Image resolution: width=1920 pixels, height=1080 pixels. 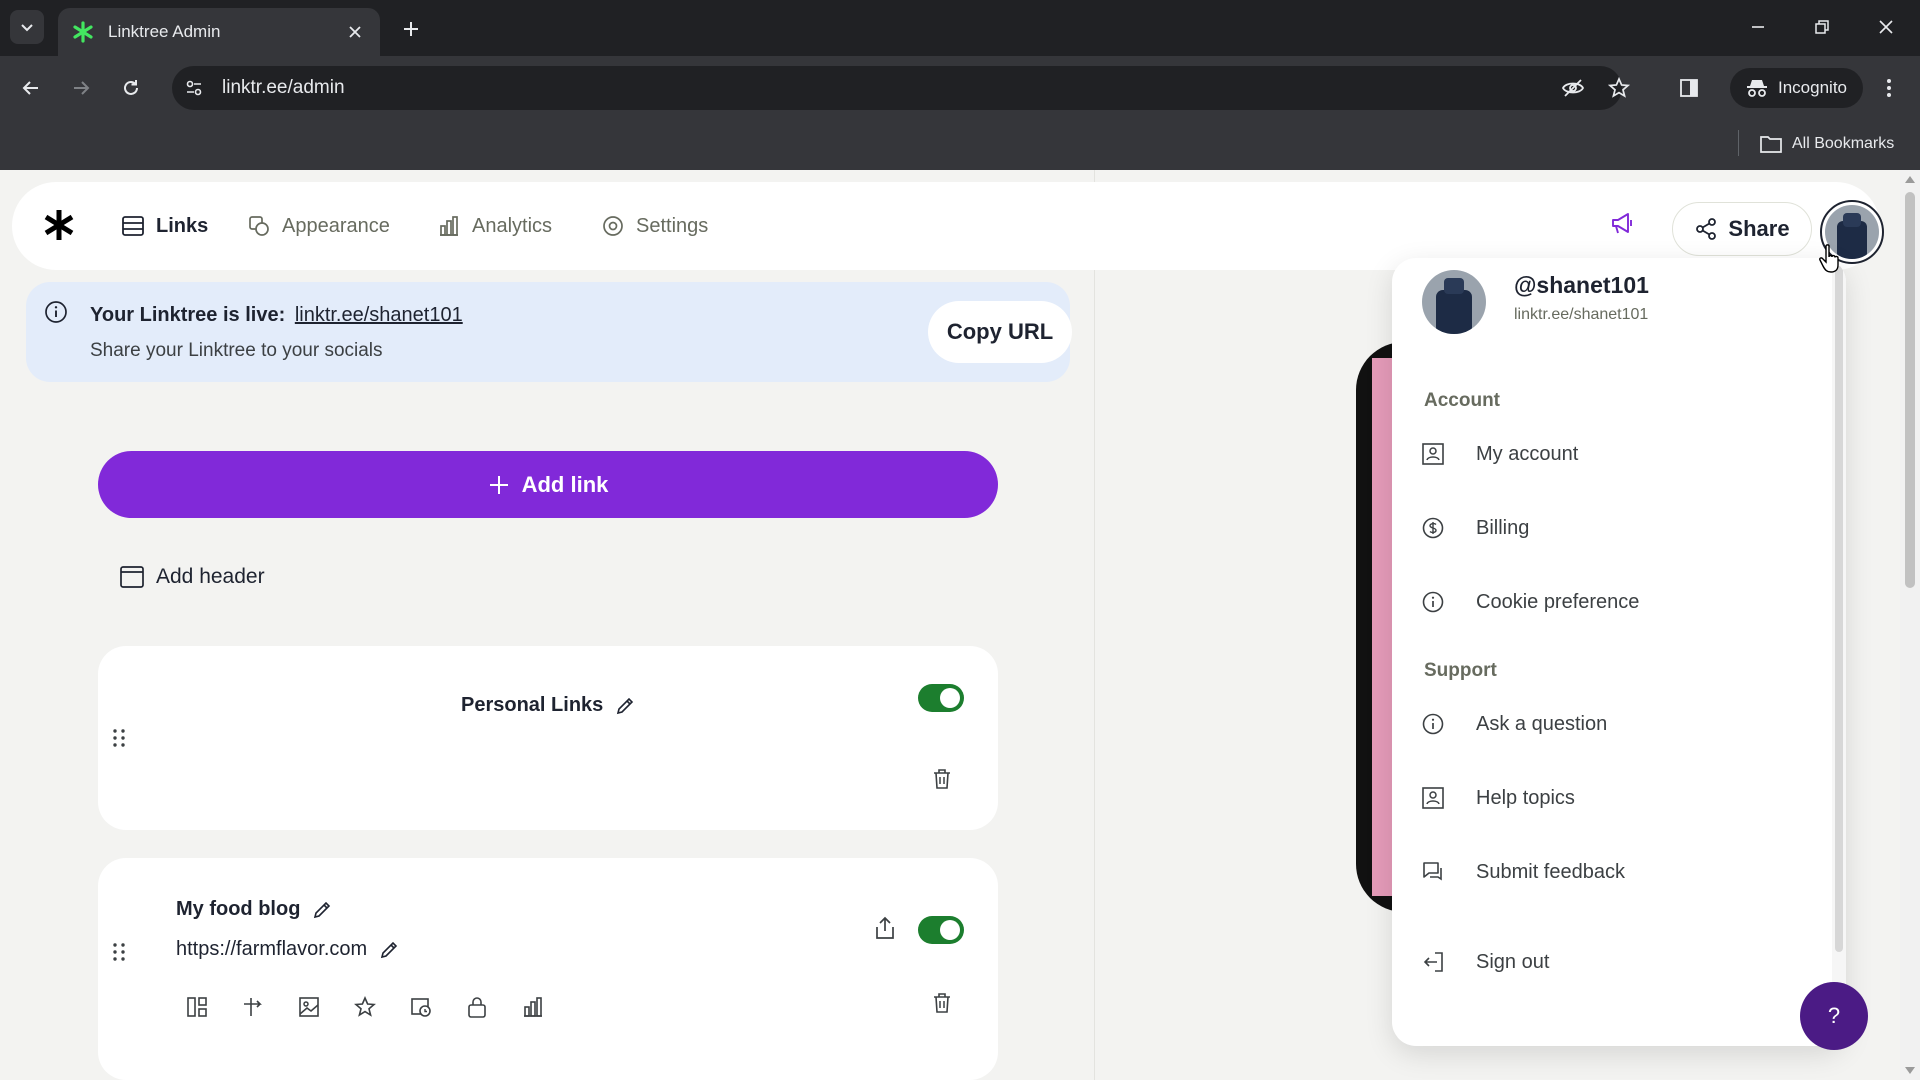 What do you see at coordinates (272, 949) in the screenshot?
I see `card-url-text: https://farmflavor.com` at bounding box center [272, 949].